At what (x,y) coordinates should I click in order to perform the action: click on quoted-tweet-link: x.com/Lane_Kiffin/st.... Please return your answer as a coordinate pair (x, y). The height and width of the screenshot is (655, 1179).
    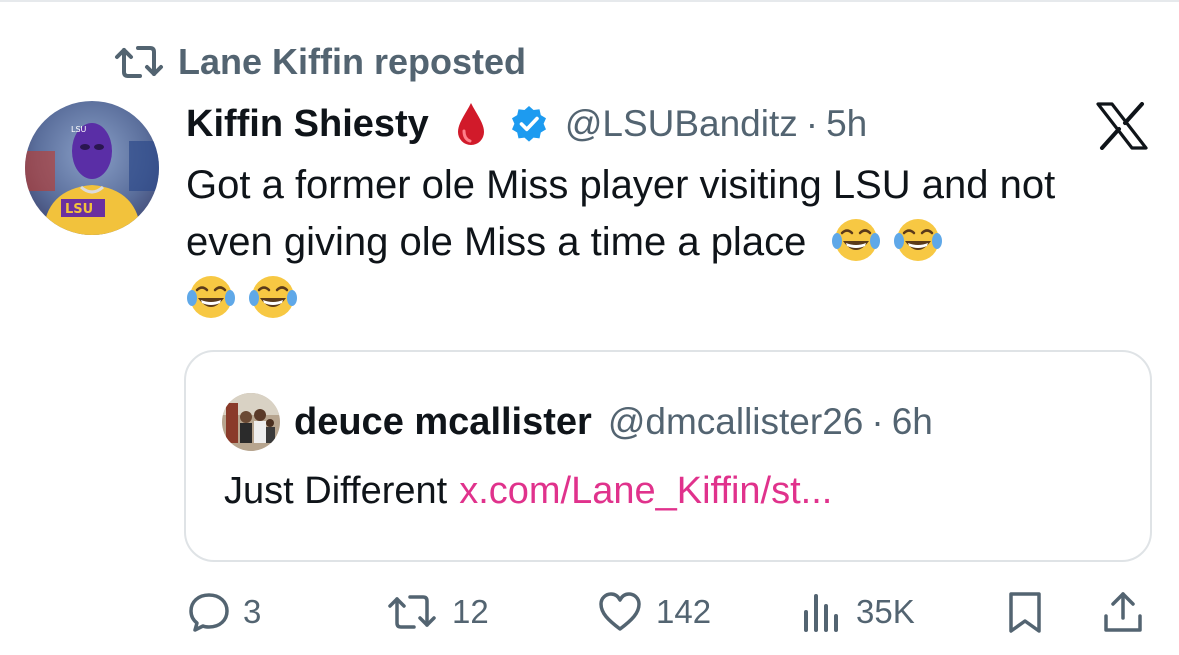
    Looking at the image, I should click on (645, 491).